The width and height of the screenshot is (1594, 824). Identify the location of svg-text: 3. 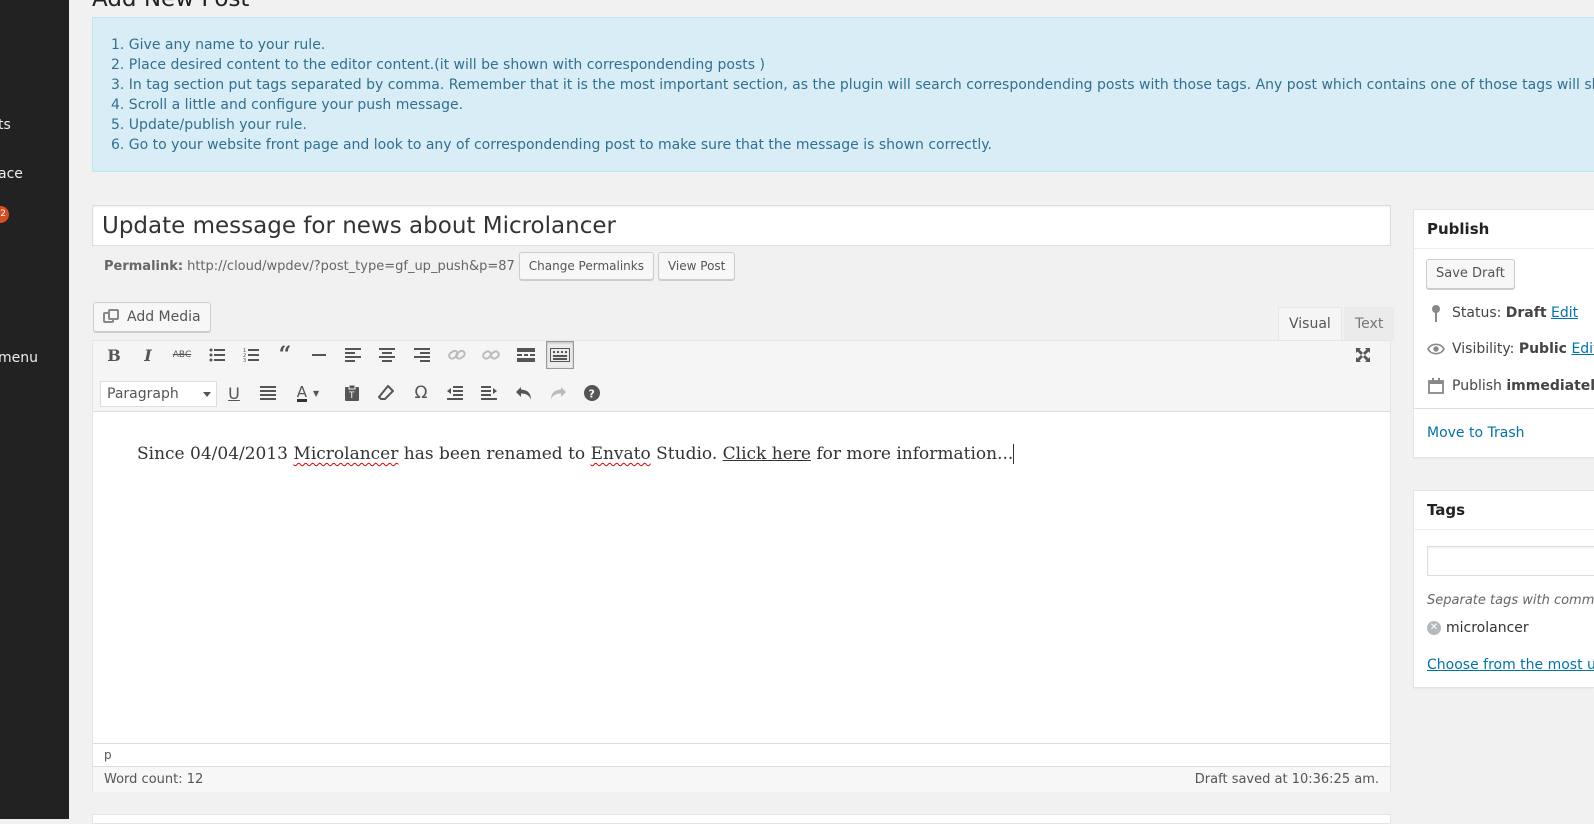
(244, 360).